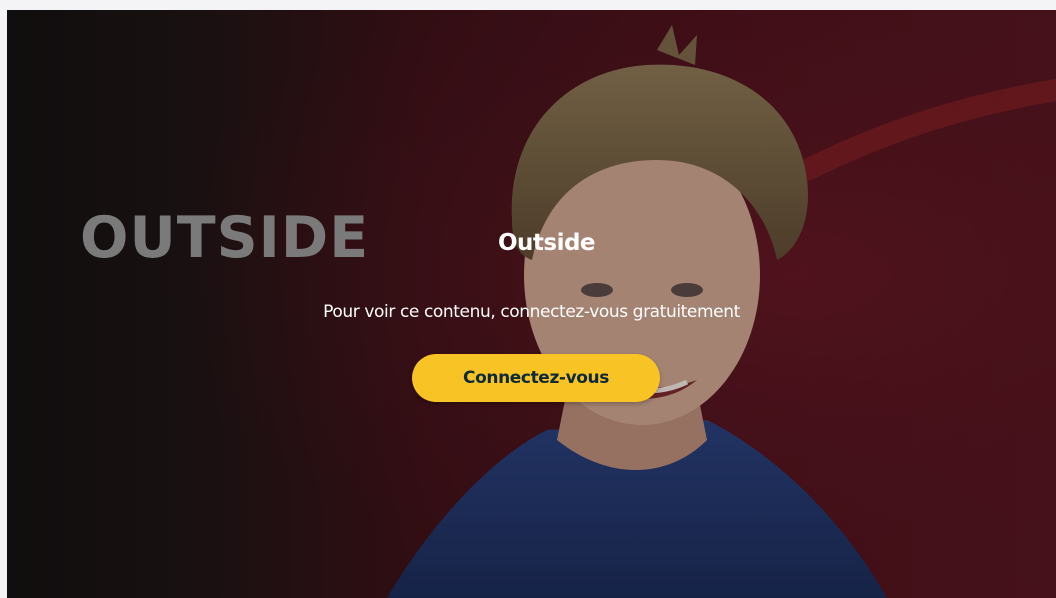 This screenshot has width=1056, height=598. I want to click on page-title: Outside, so click(546, 243).